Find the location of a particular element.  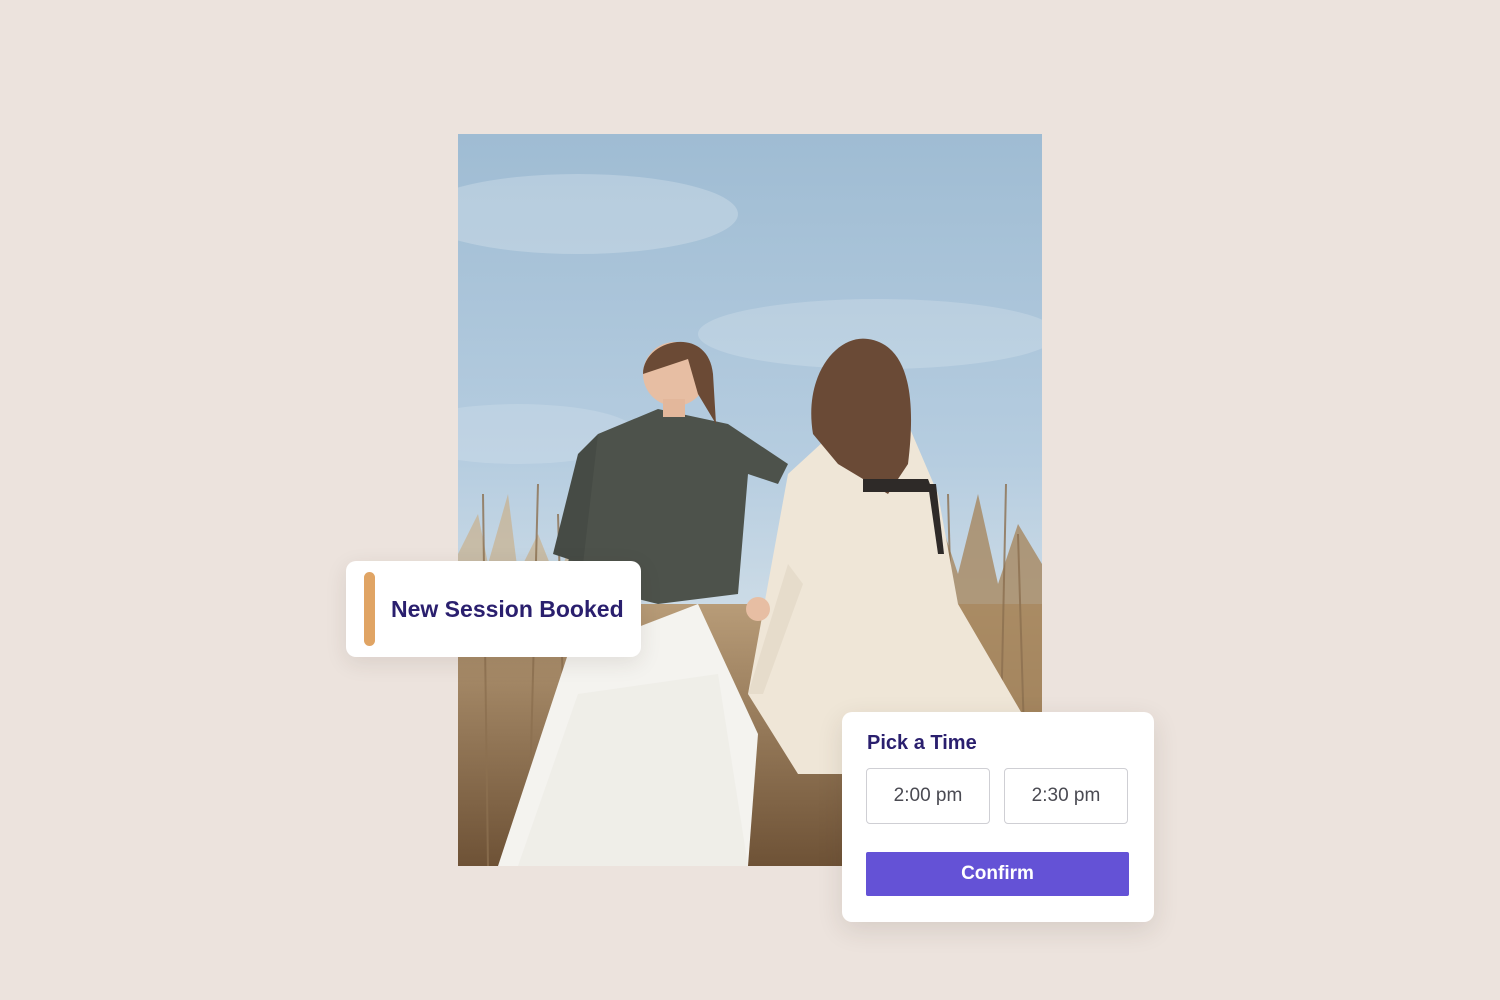

session-booked-notification: New Session Booked is located at coordinates (493, 609).